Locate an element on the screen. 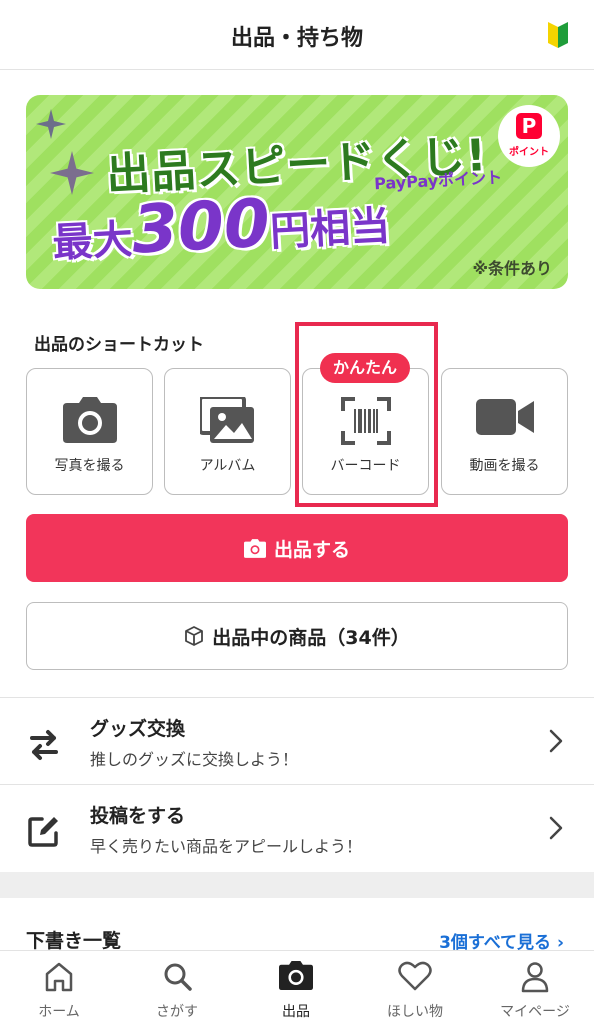  nav-sell: 出品 is located at coordinates (296, 987).